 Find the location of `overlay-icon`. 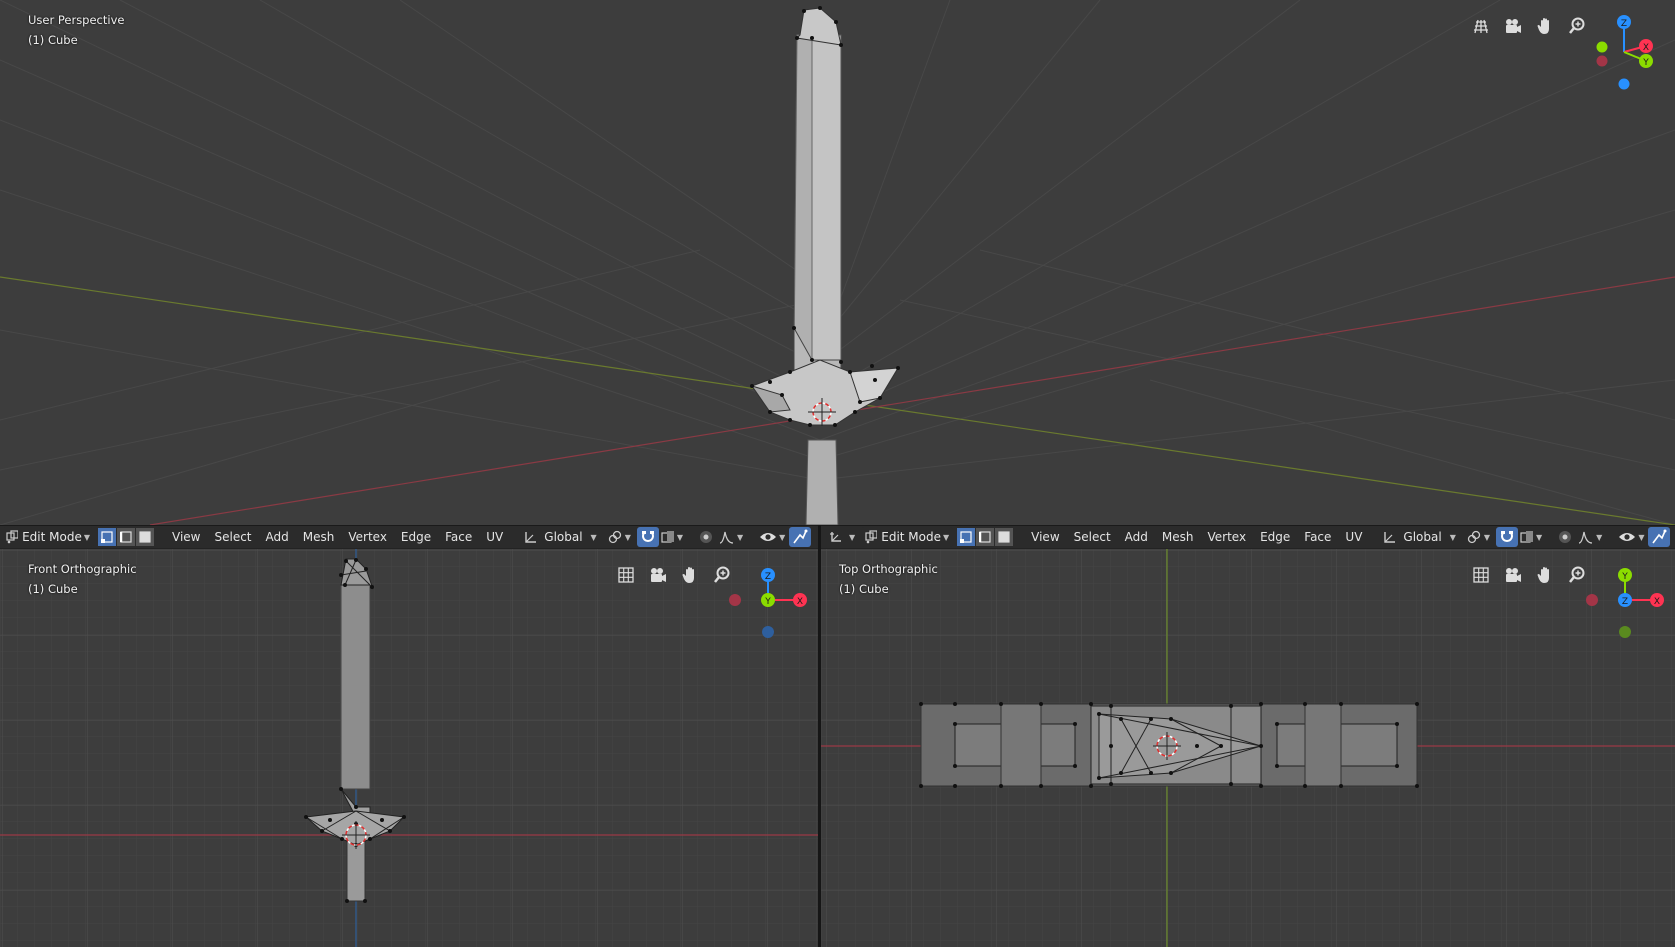

overlay-icon is located at coordinates (800, 536).